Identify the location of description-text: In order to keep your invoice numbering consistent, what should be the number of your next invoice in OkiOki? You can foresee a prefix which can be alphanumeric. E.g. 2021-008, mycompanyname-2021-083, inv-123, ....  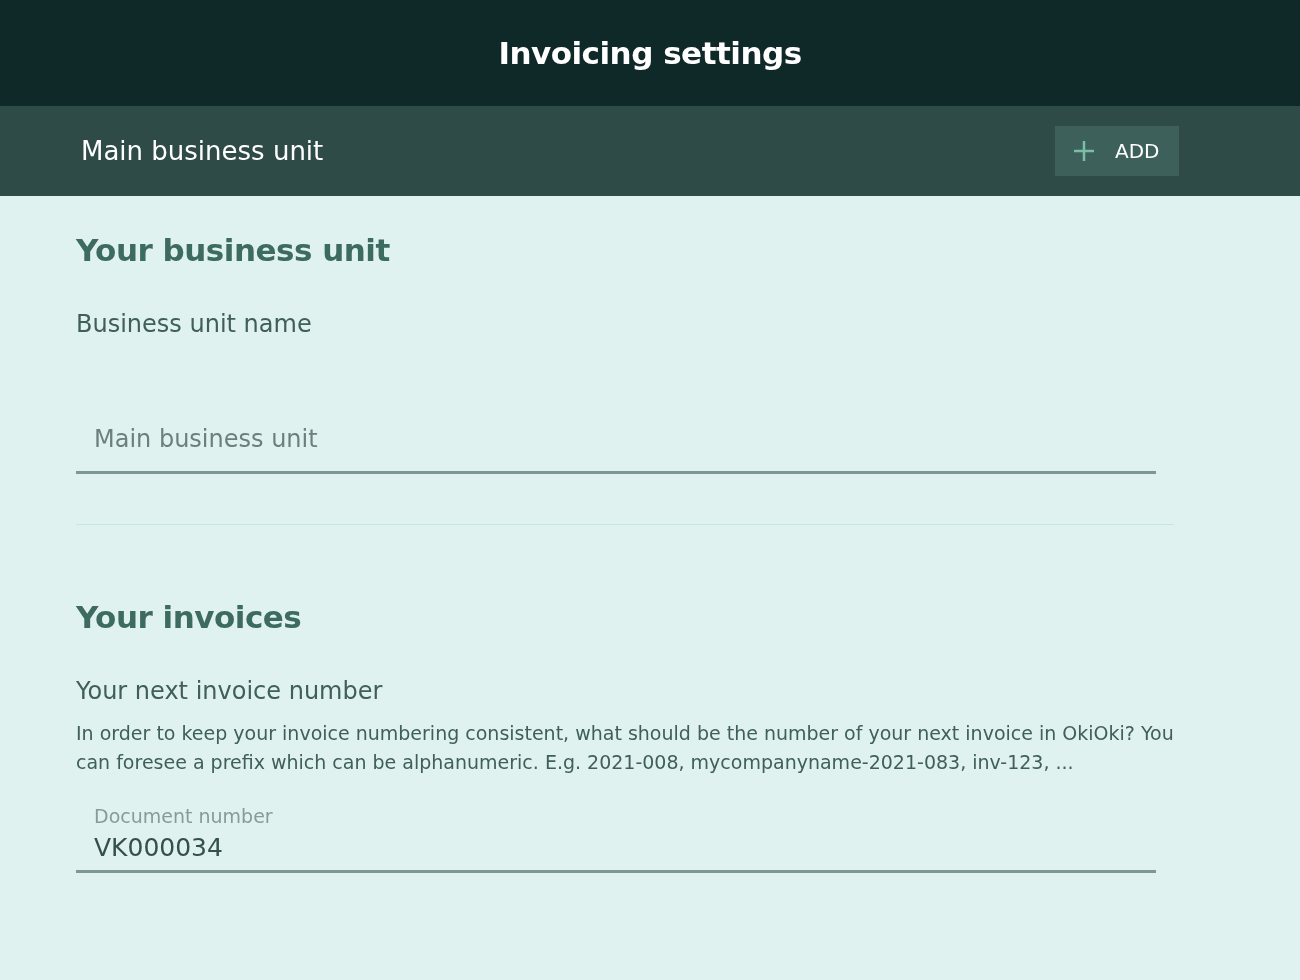
(625, 748).